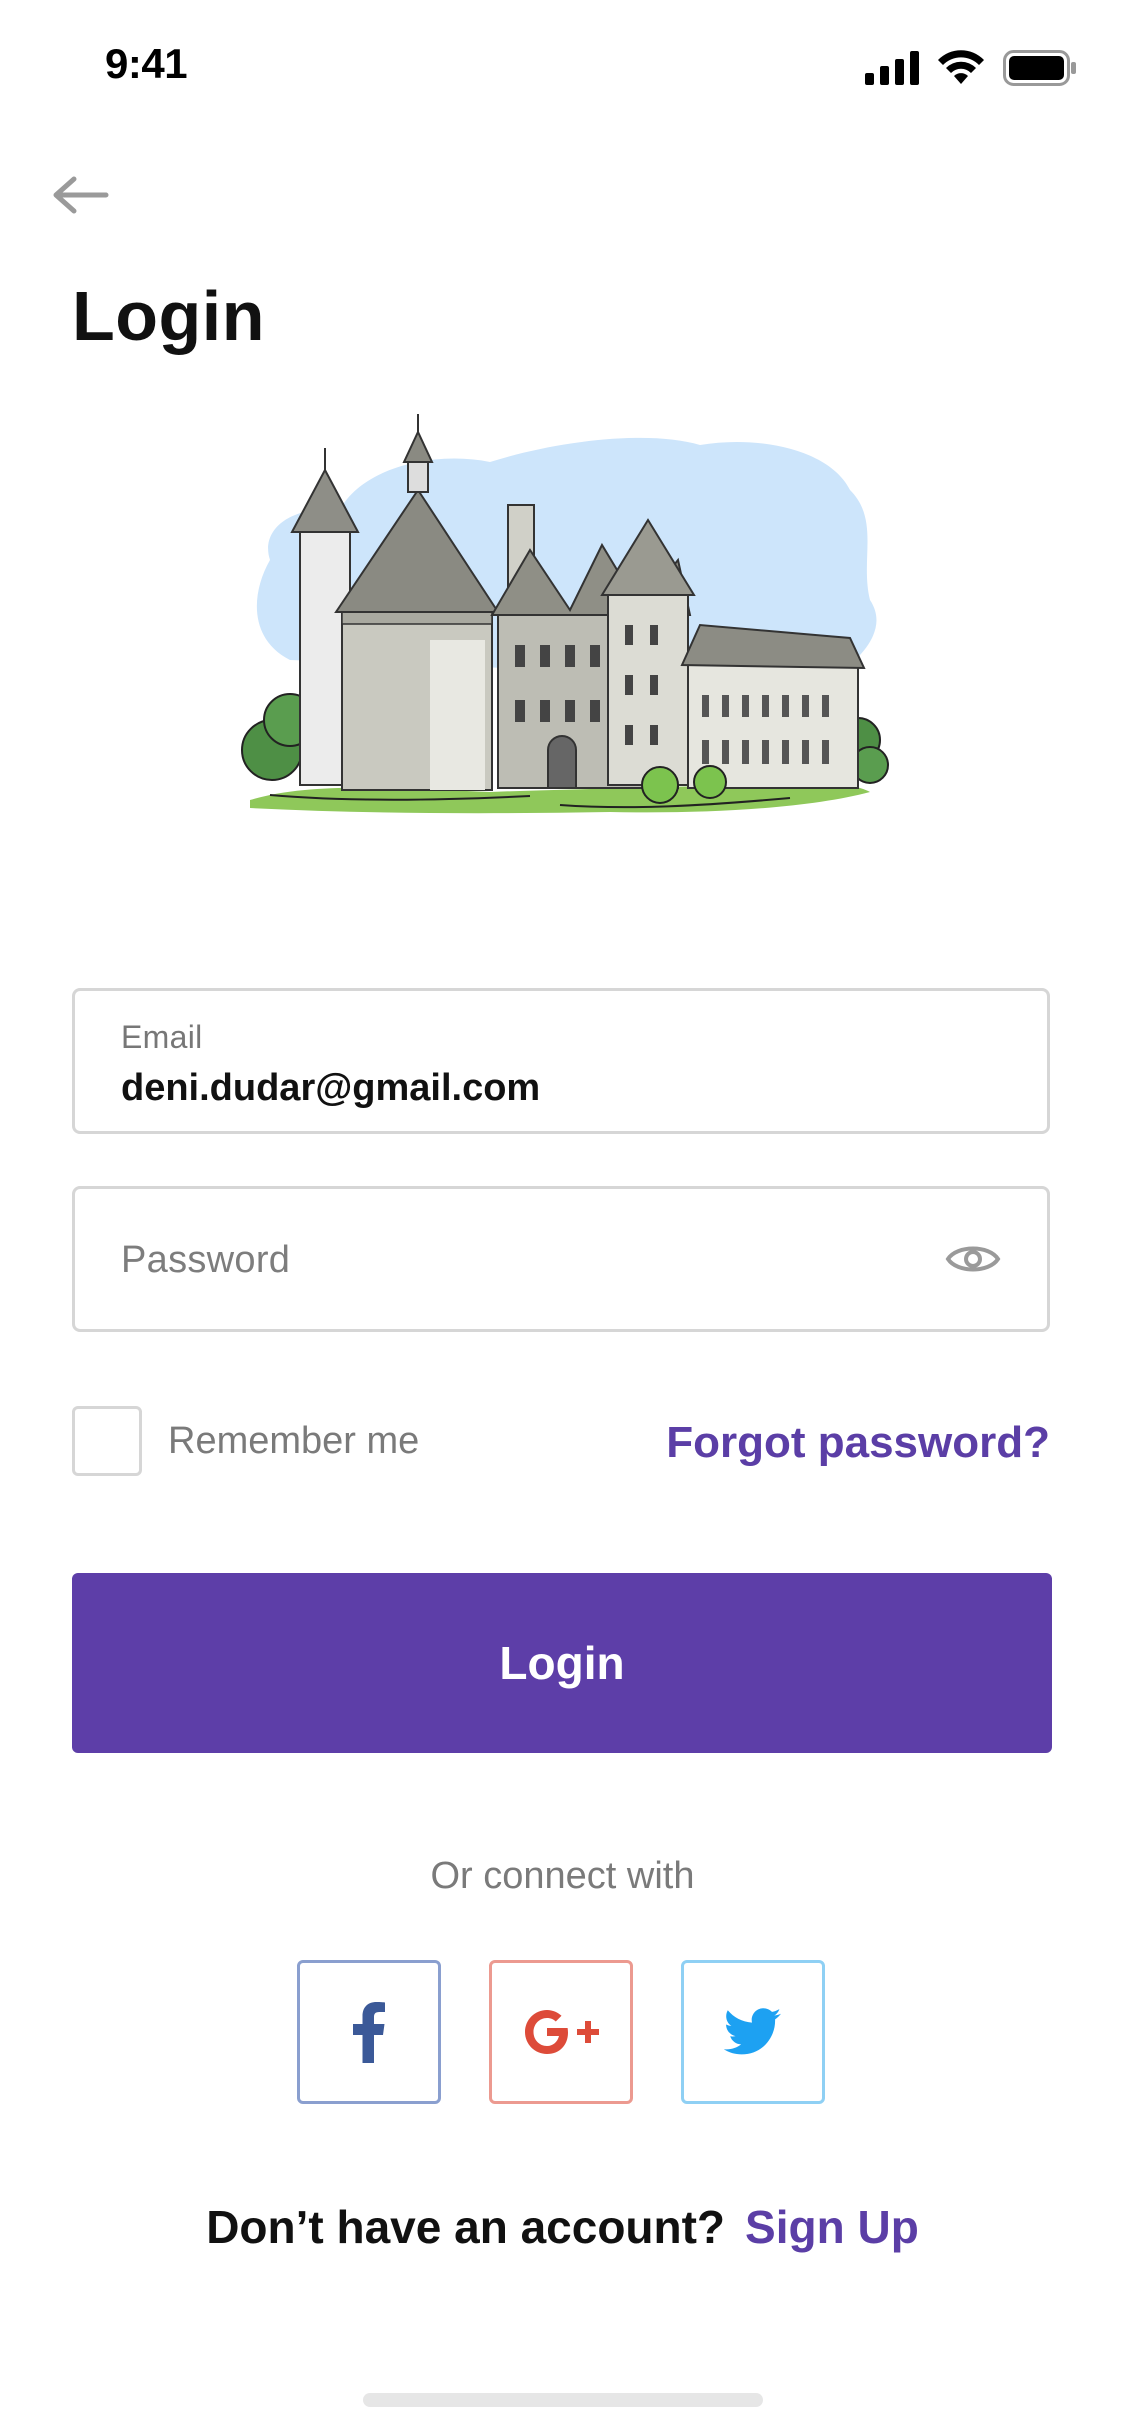 The width and height of the screenshot is (1125, 2436). What do you see at coordinates (858, 1443) in the screenshot?
I see `forgot-password-link: Forgot password?` at bounding box center [858, 1443].